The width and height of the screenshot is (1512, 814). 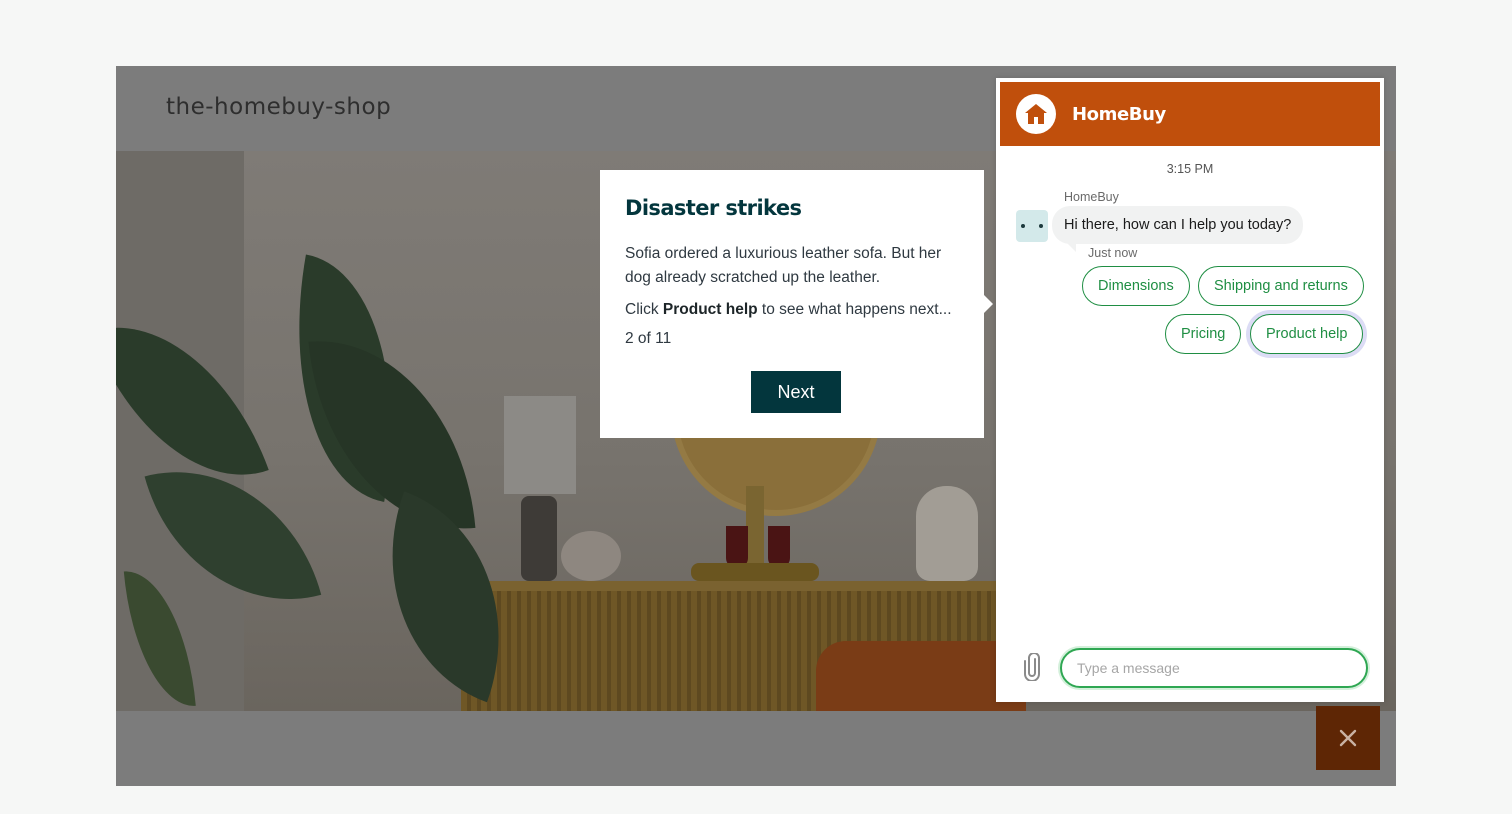 What do you see at coordinates (1032, 226) in the screenshot?
I see `bot-avatar` at bounding box center [1032, 226].